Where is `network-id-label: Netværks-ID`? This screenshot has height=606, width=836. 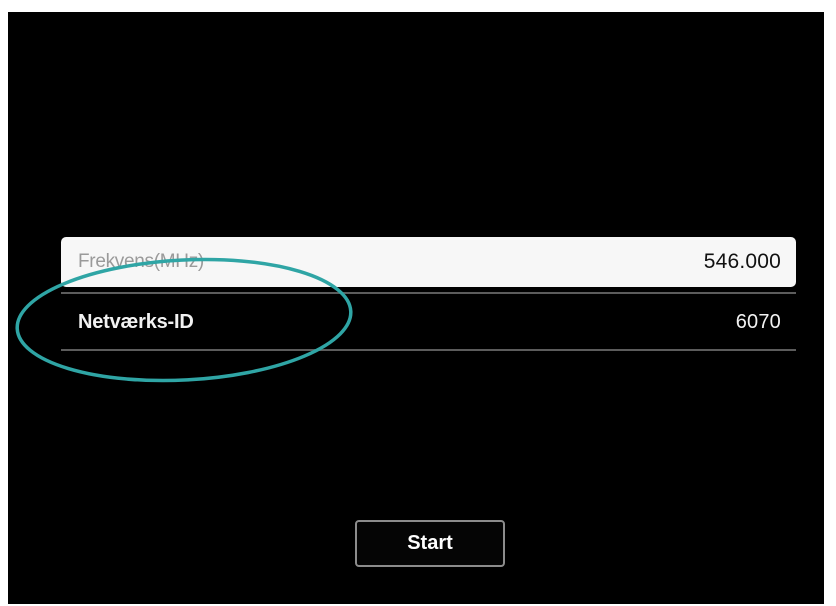
network-id-label: Netværks-ID is located at coordinates (136, 321).